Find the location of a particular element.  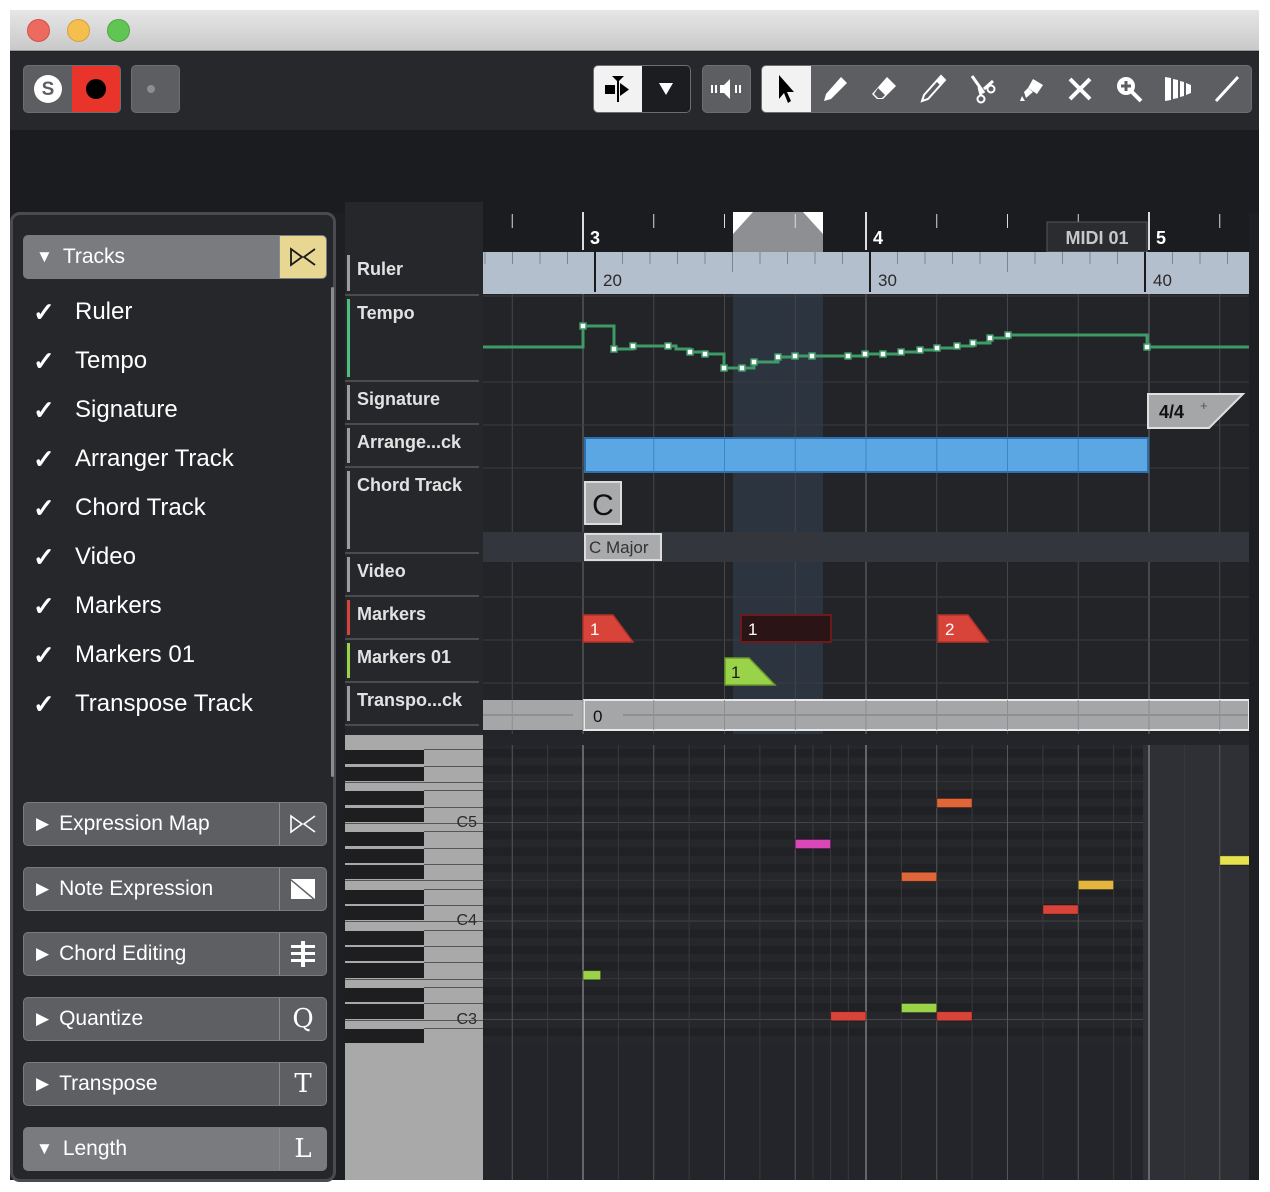

section-chord-editing: ▶ Chord Editing is located at coordinates (175, 954).